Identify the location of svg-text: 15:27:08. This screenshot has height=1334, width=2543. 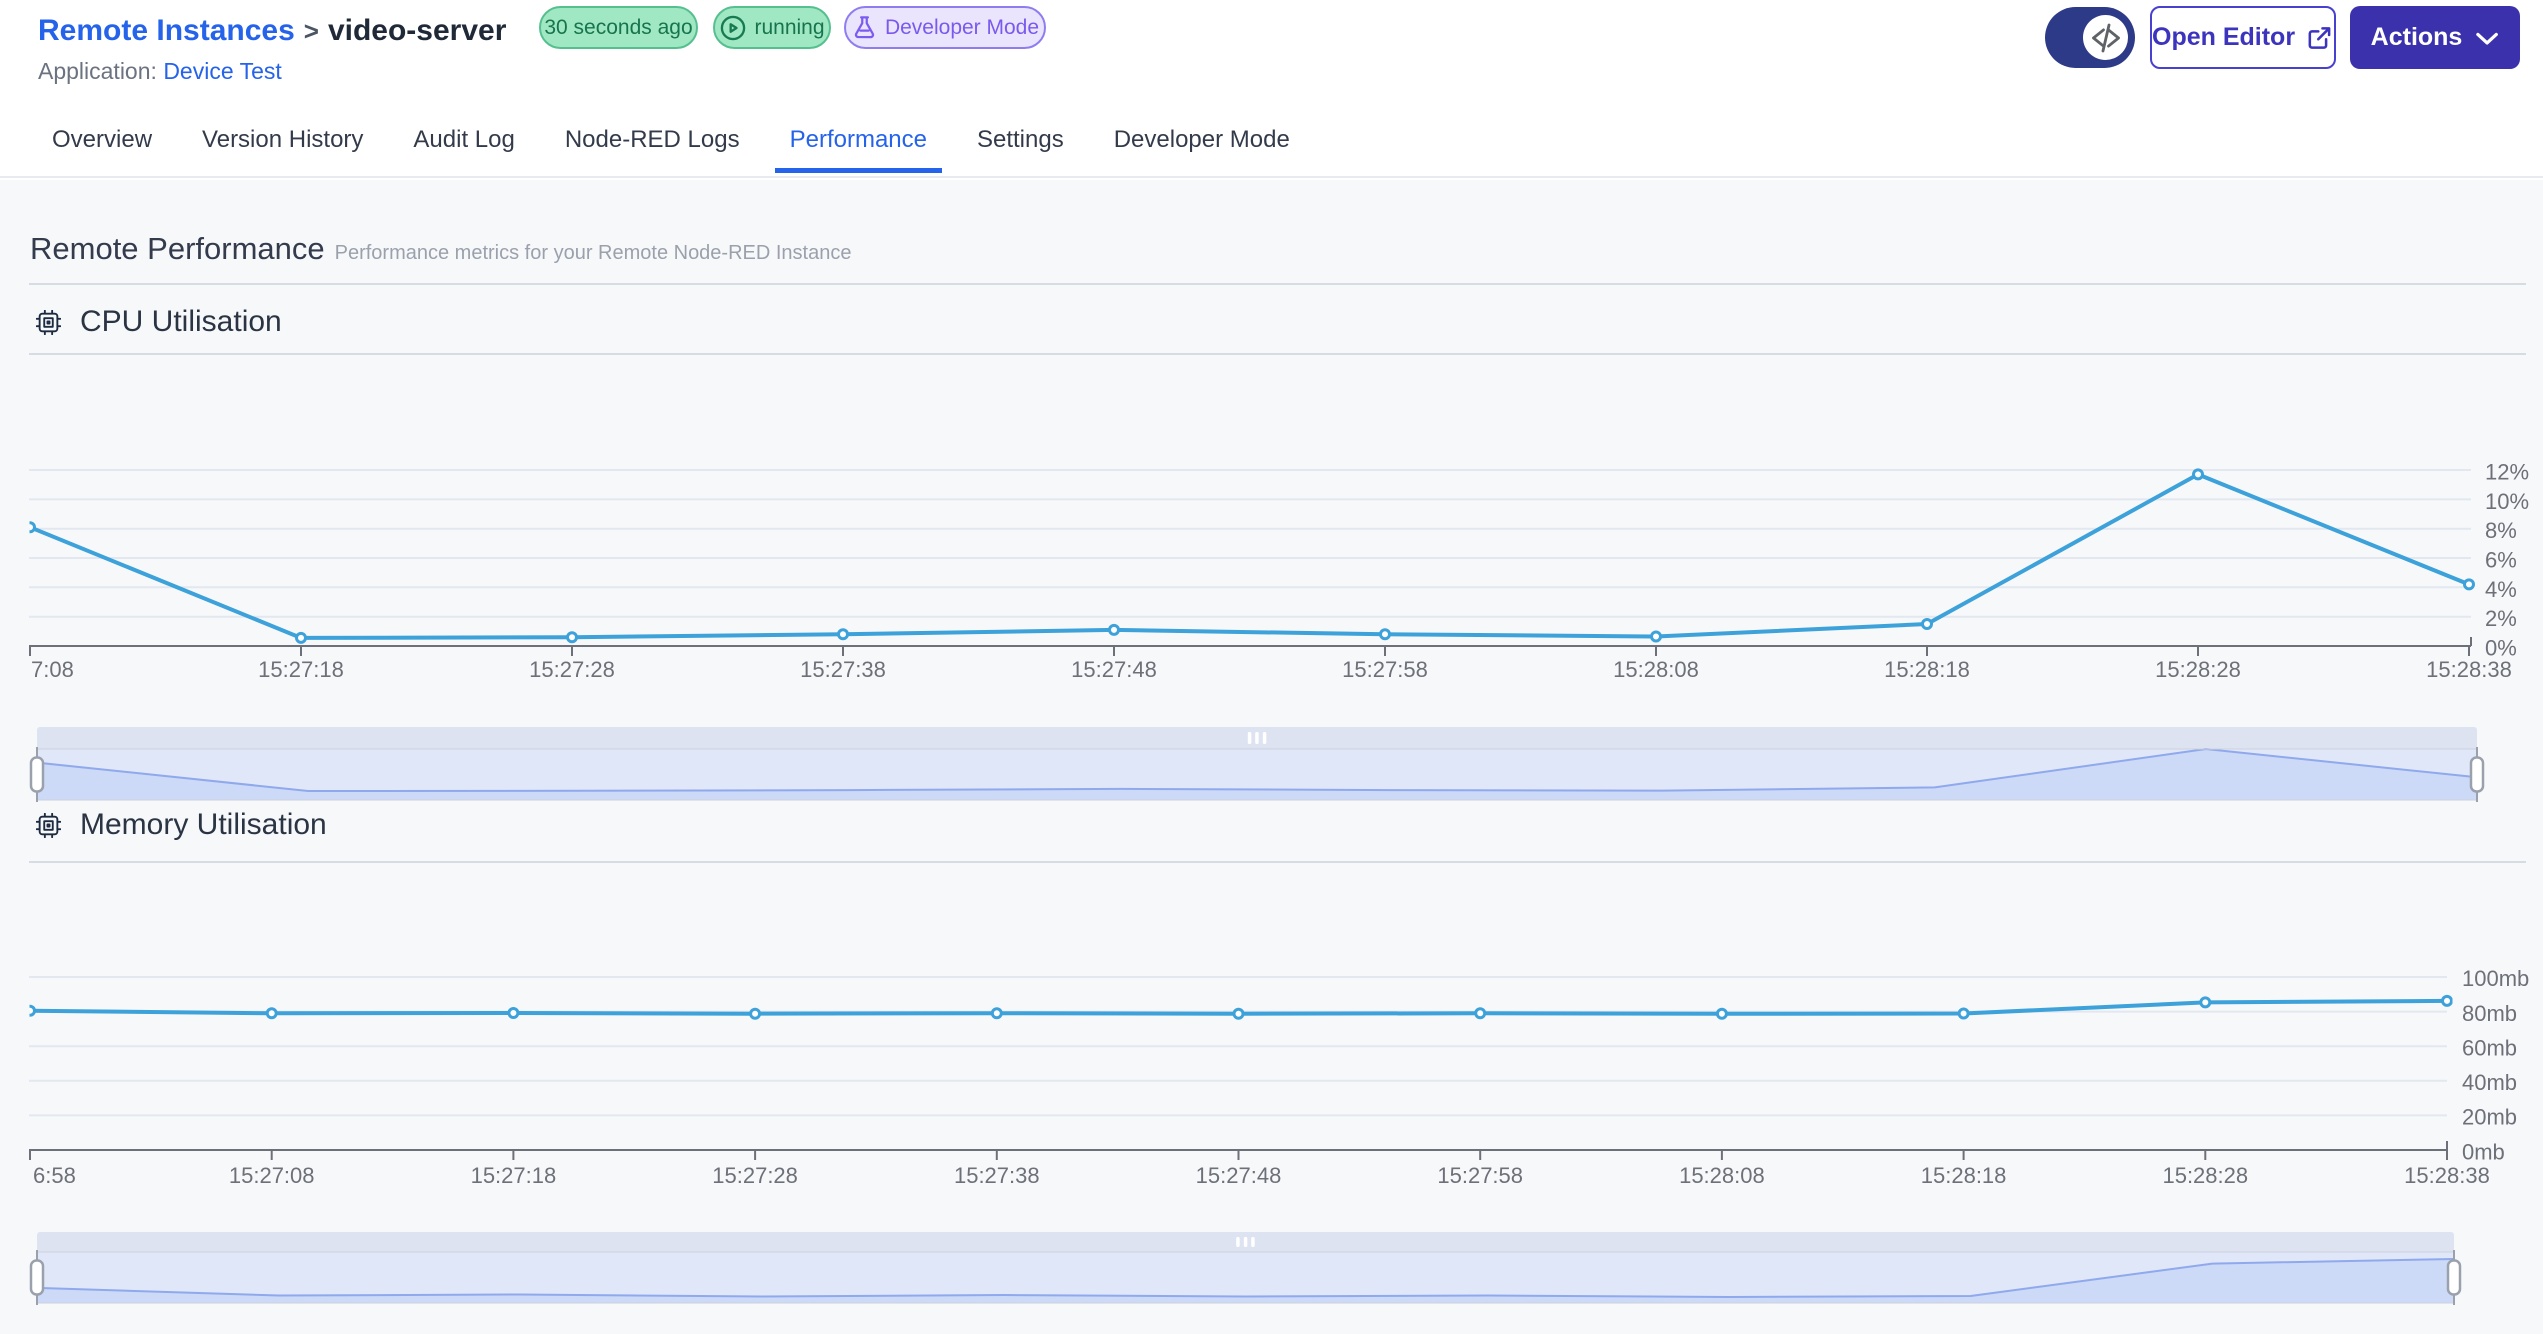
(272, 1175).